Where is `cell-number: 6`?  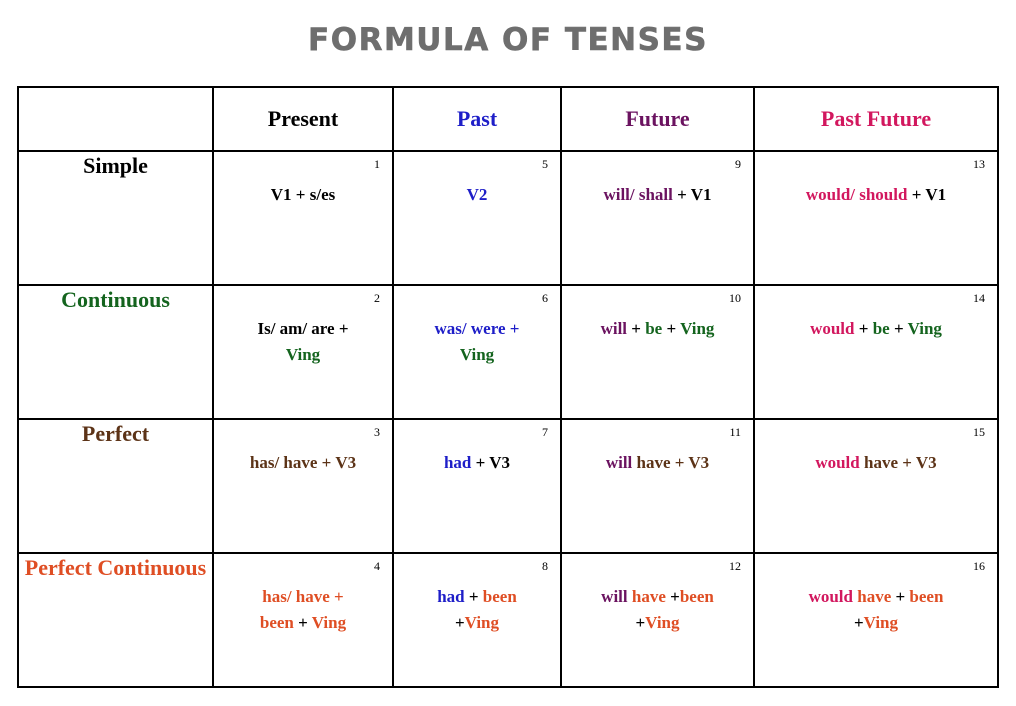
cell-number: 6 is located at coordinates (545, 298).